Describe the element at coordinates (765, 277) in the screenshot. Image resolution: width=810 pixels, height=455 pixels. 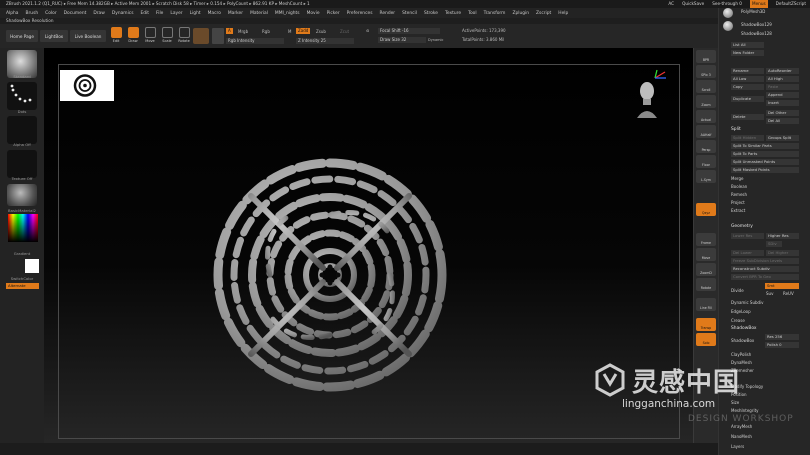
I see `convert-bpr-button: Convert BPR To Geo` at that location.